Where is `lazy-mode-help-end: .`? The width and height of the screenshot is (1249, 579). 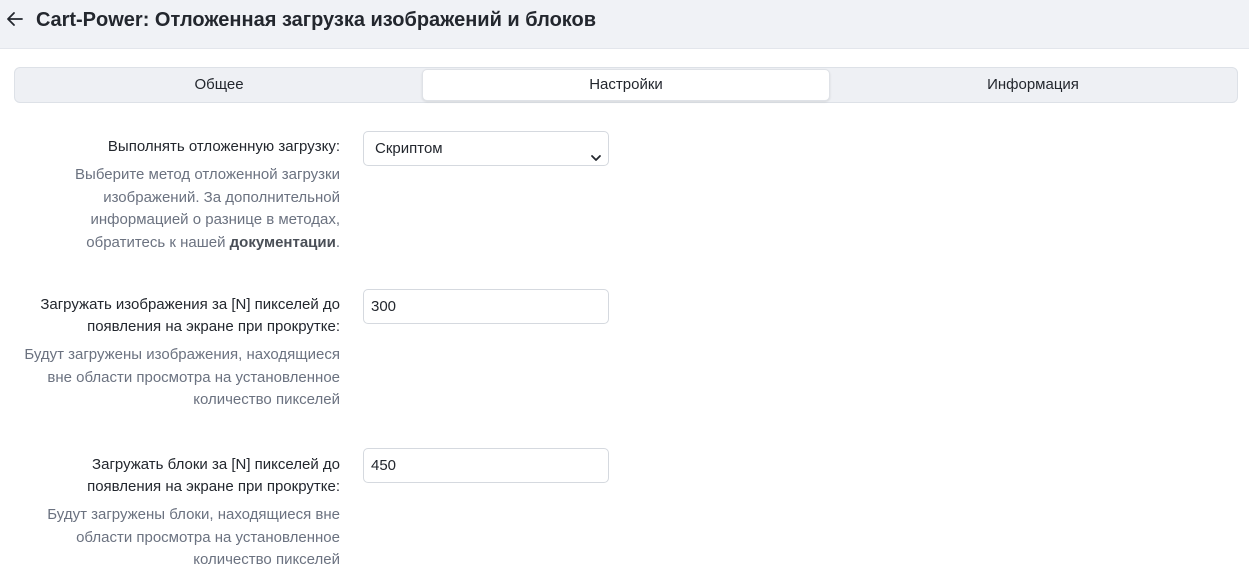
lazy-mode-help-end: . is located at coordinates (337, 242).